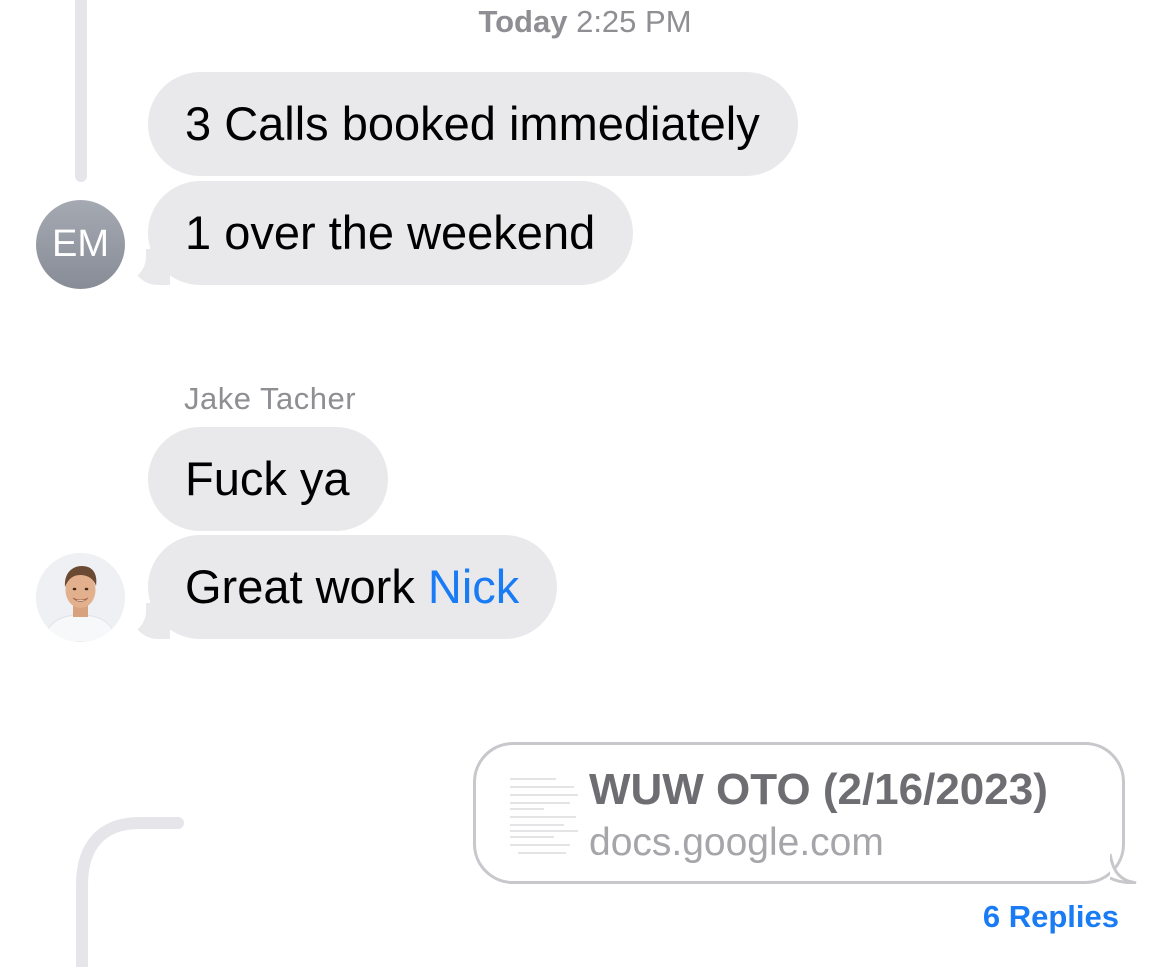 The width and height of the screenshot is (1170, 967). I want to click on message-text: Fuck ya, so click(267, 478).